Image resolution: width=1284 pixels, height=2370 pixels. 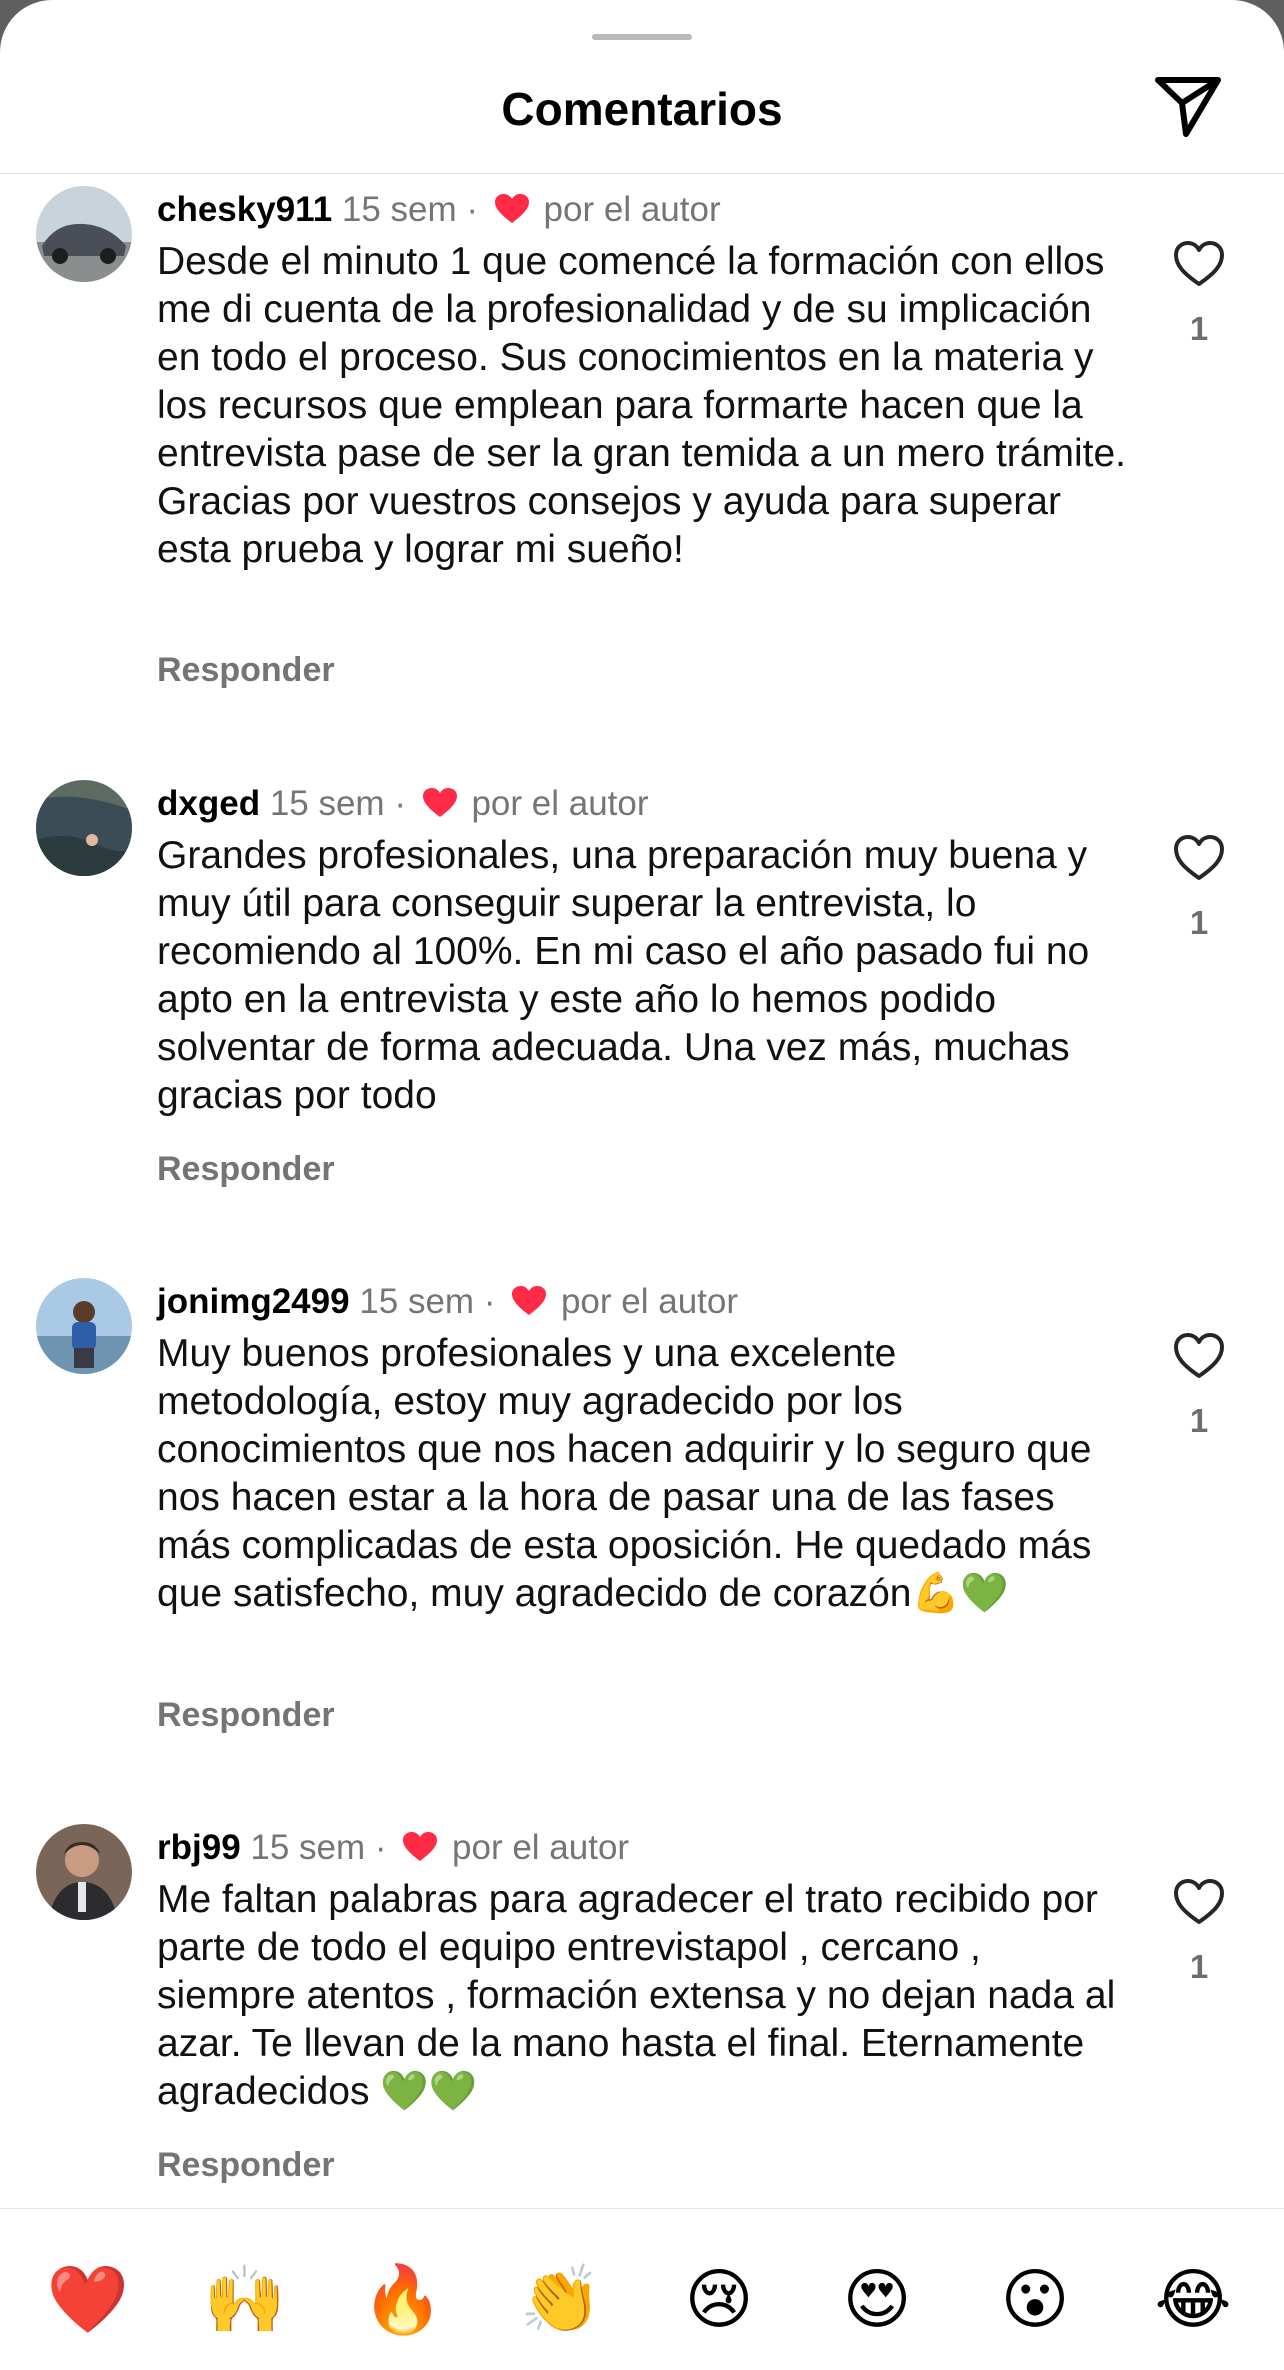 I want to click on emoji-crying-button: 😢, so click(x=719, y=2299).